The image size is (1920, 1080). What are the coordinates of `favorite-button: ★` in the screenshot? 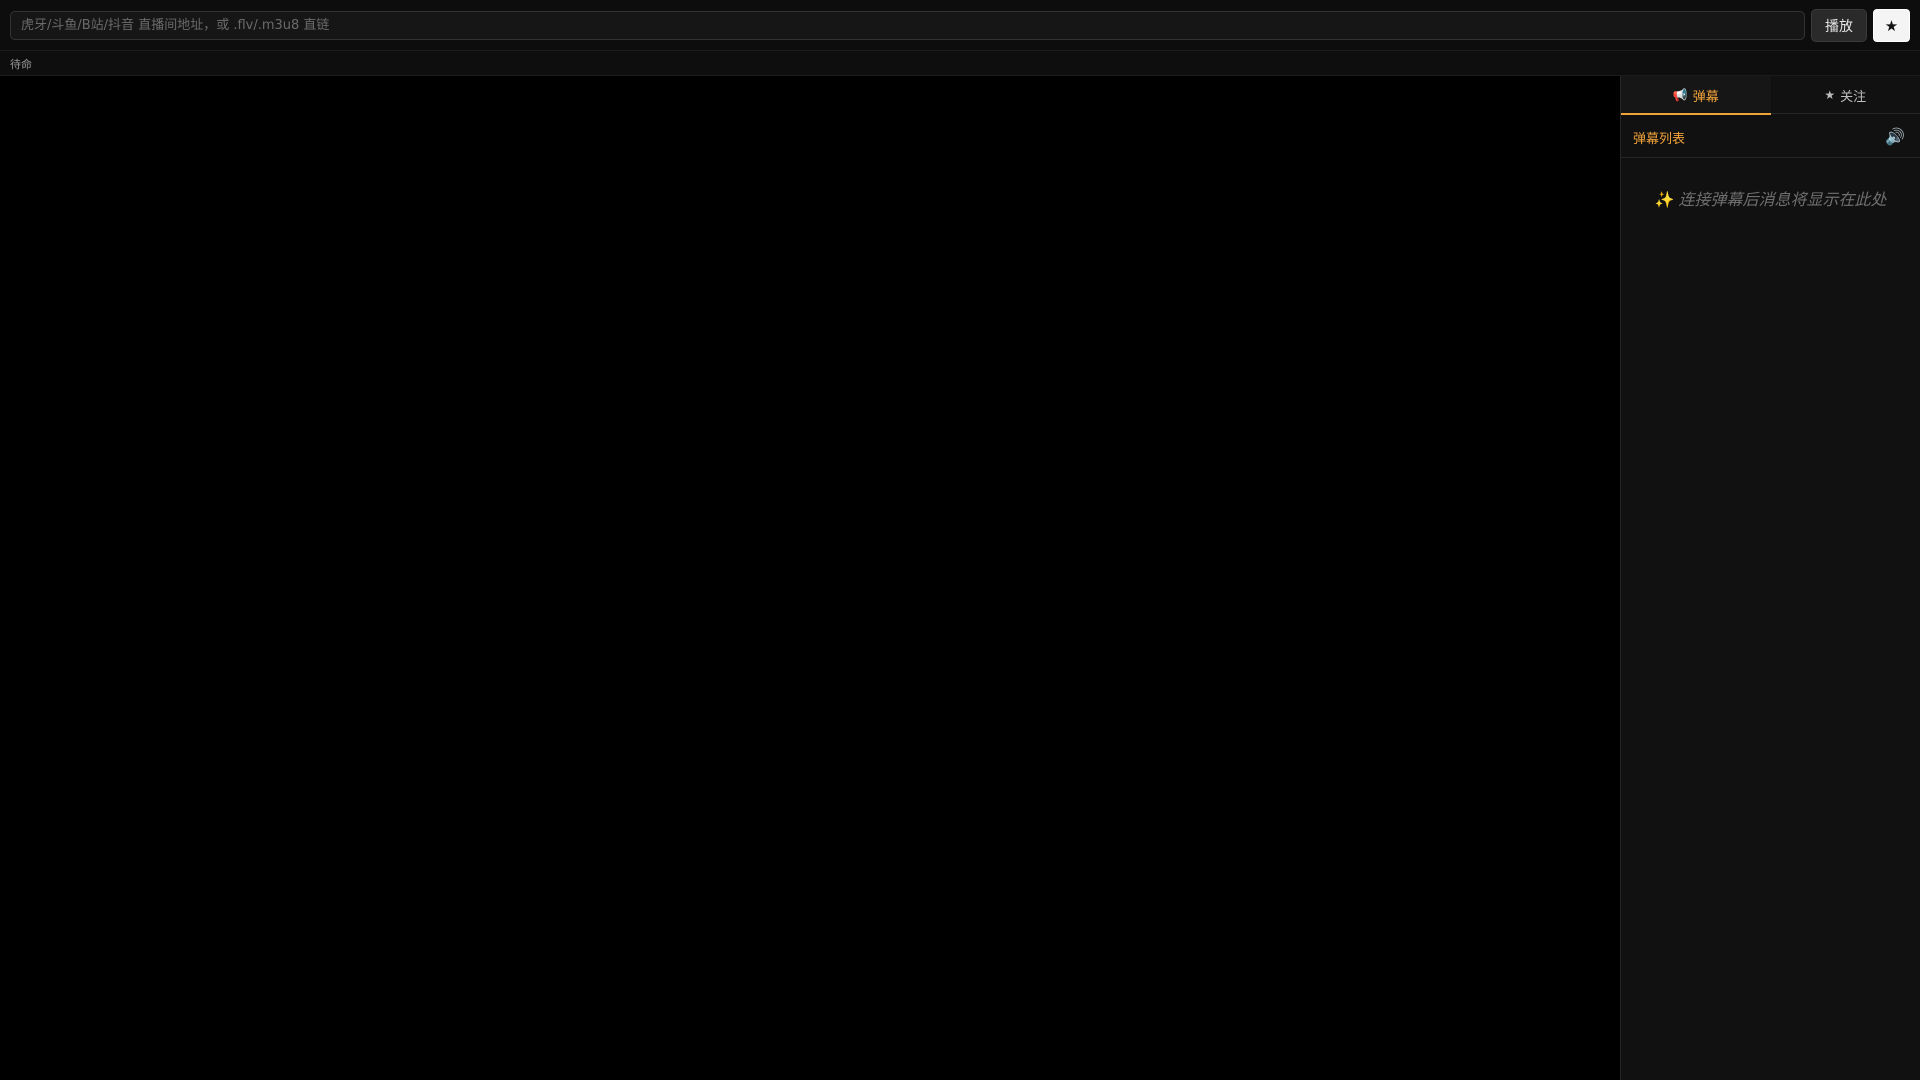 It's located at (1891, 25).